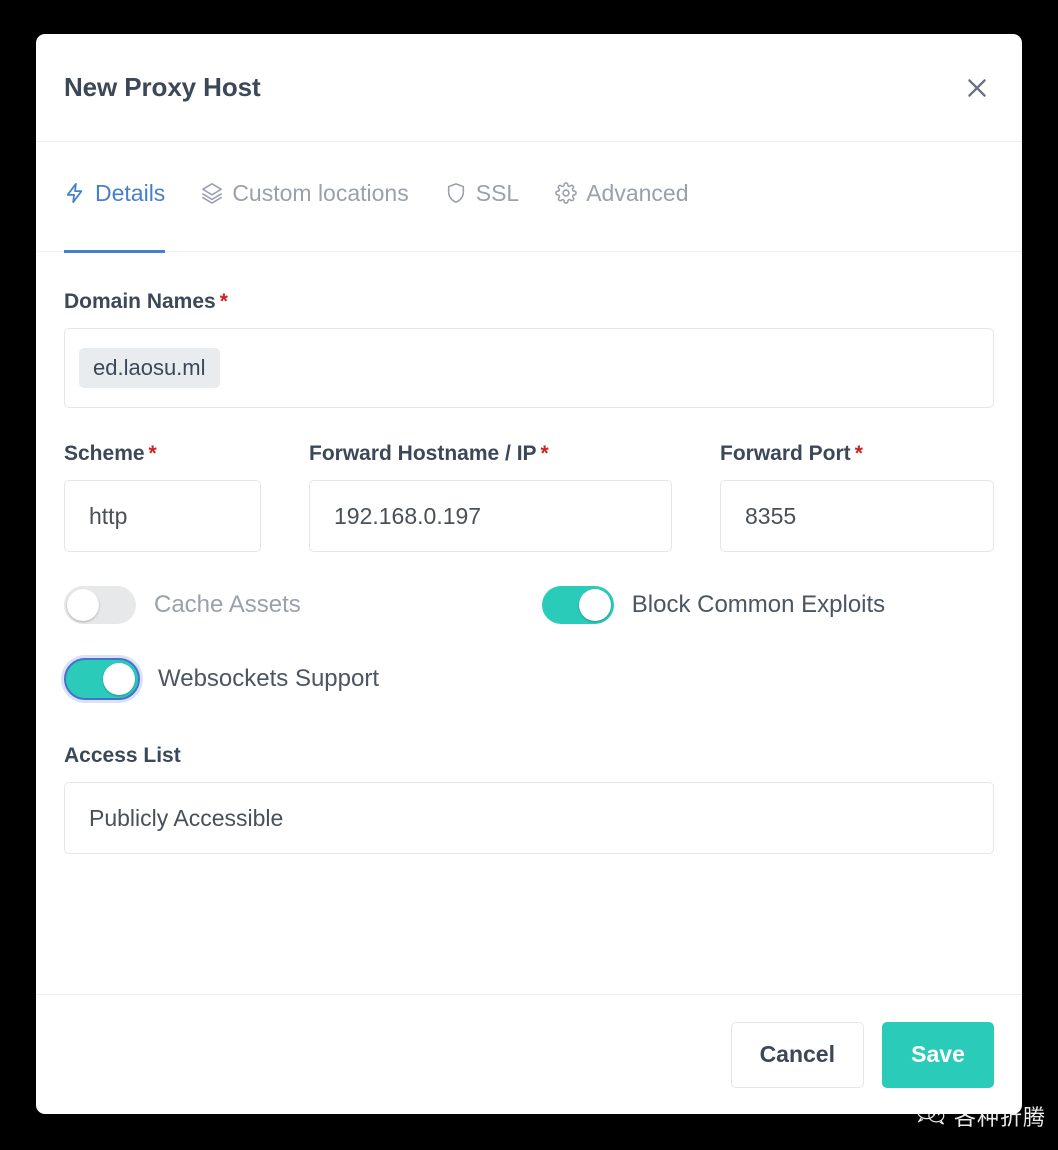 This screenshot has height=1150, width=1058. What do you see at coordinates (758, 604) in the screenshot?
I see `block-common-exploits-label: Block Common Exploits` at bounding box center [758, 604].